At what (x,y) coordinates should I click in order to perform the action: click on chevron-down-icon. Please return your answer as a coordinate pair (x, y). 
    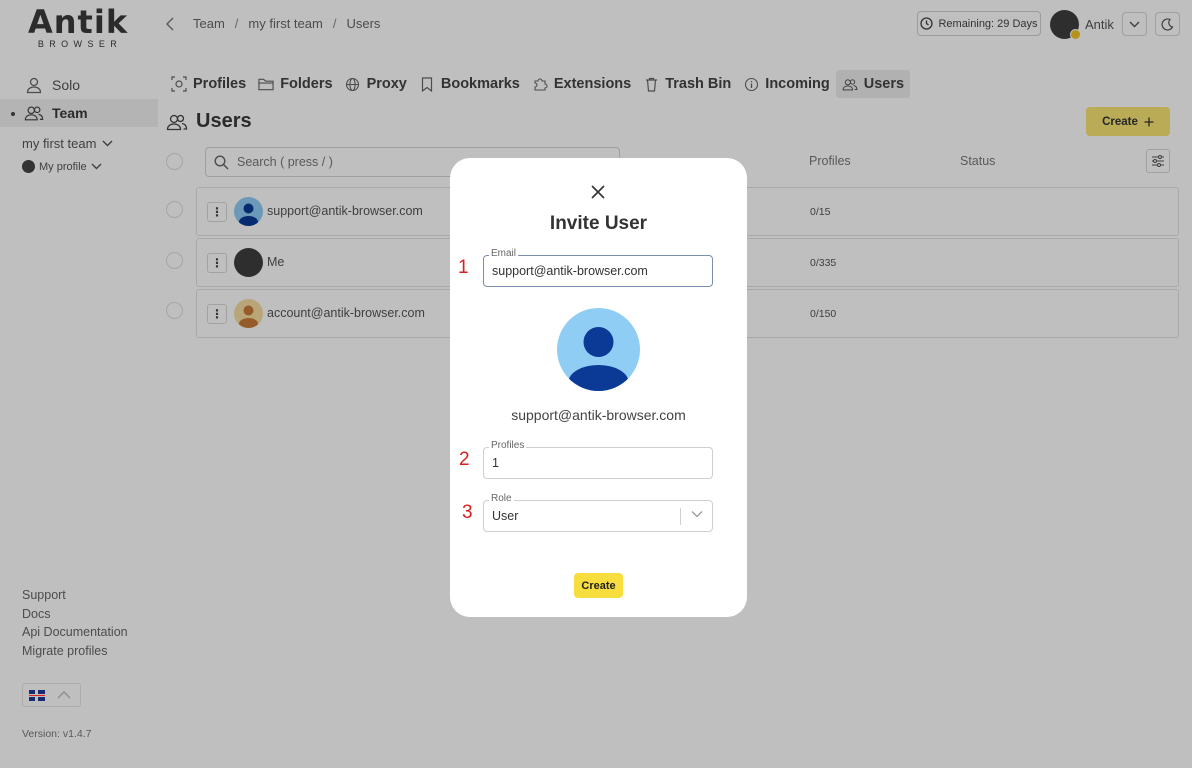
    Looking at the image, I should click on (697, 514).